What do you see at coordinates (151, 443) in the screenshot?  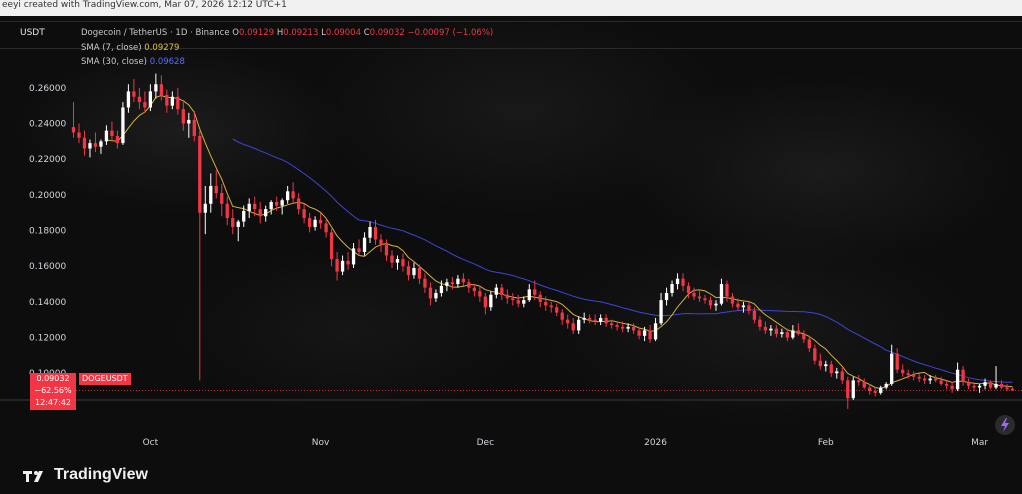 I see `x-tick-label: Oct` at bounding box center [151, 443].